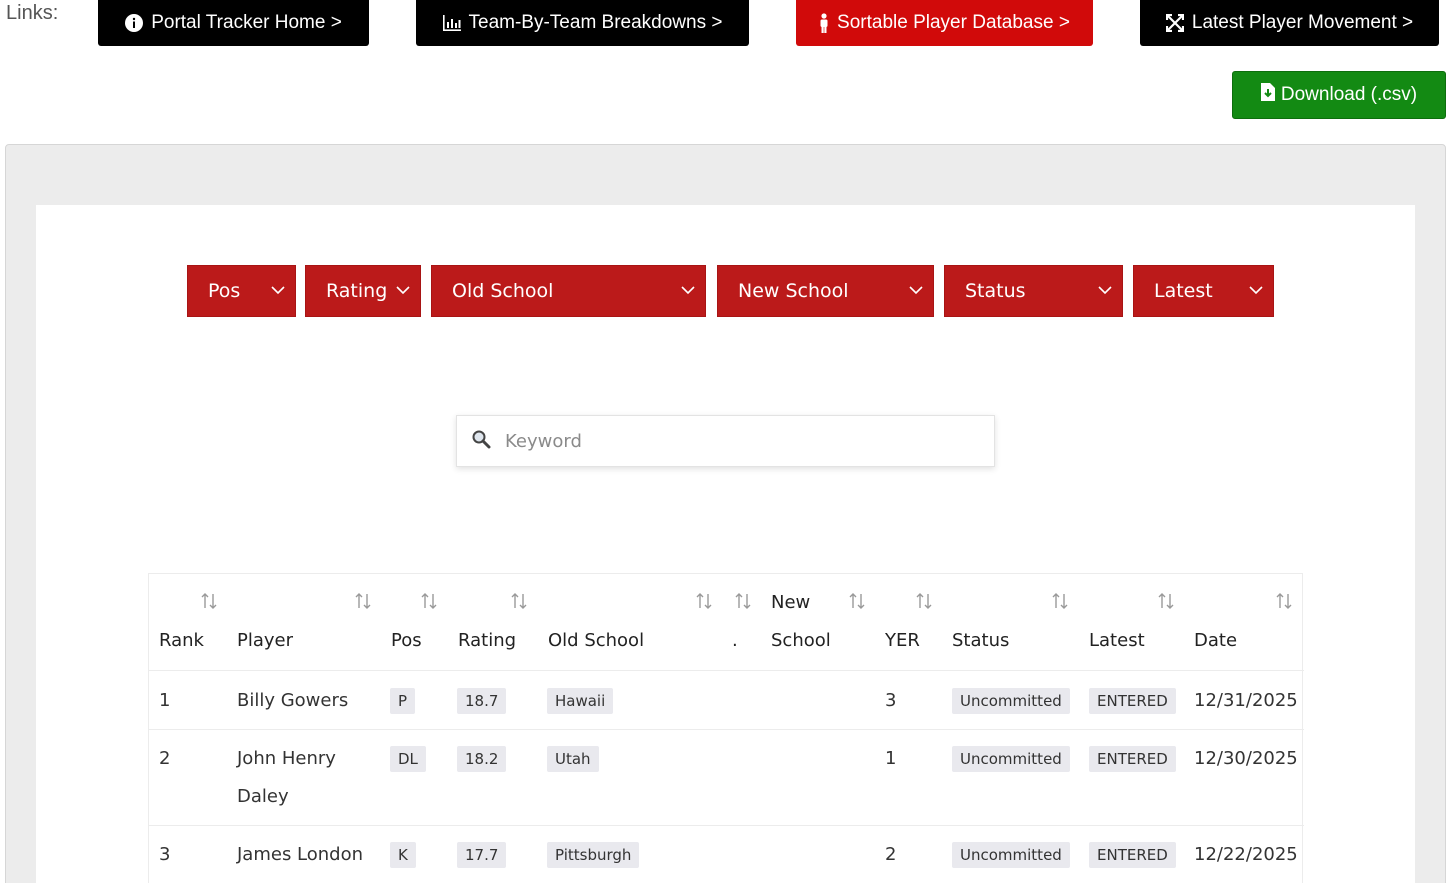  Describe the element at coordinates (568, 291) in the screenshot. I see `filter-old-school: Old School` at that location.